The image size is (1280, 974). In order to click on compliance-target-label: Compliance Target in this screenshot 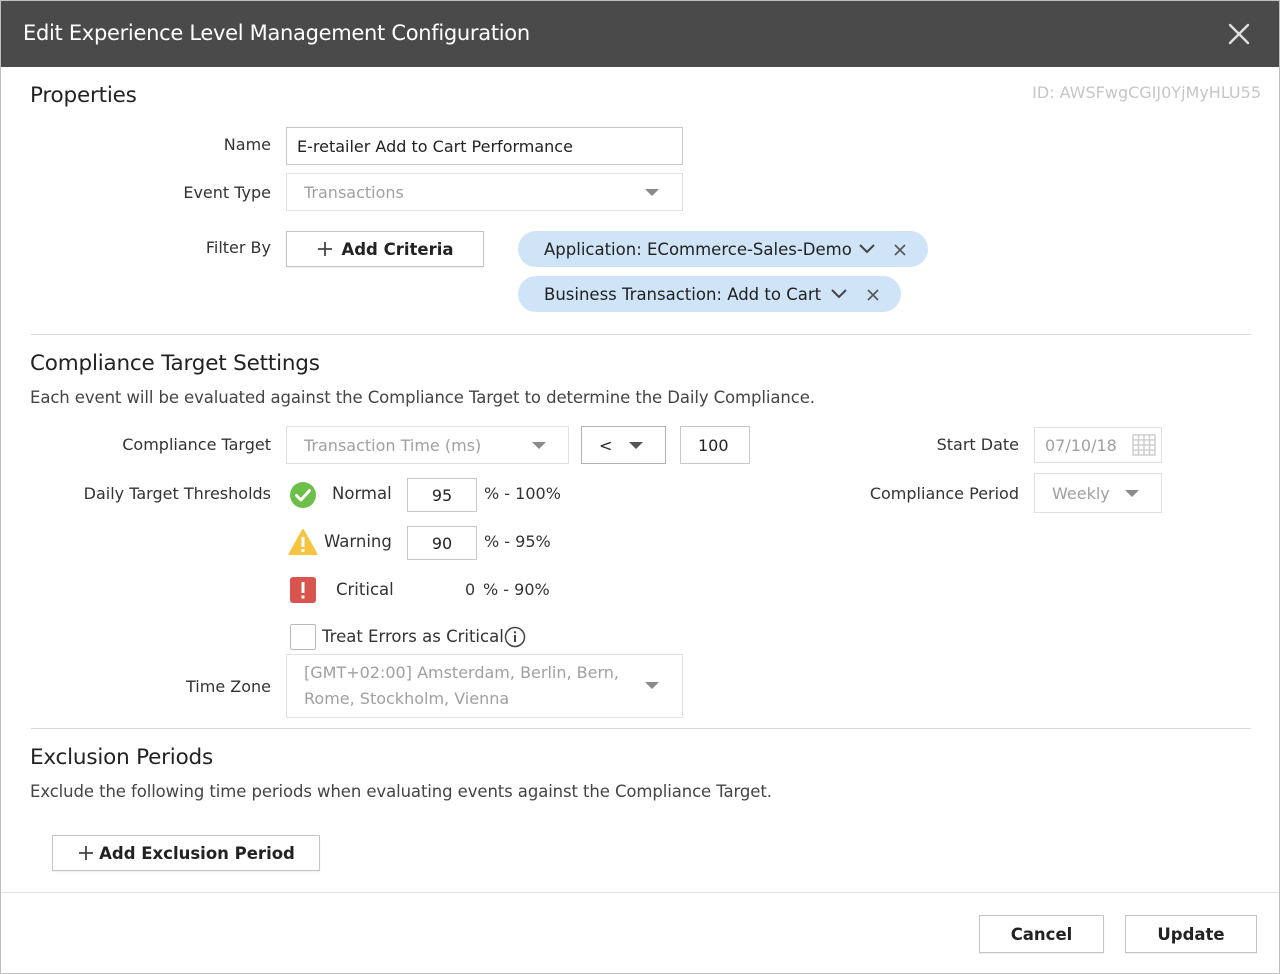, I will do `click(196, 444)`.